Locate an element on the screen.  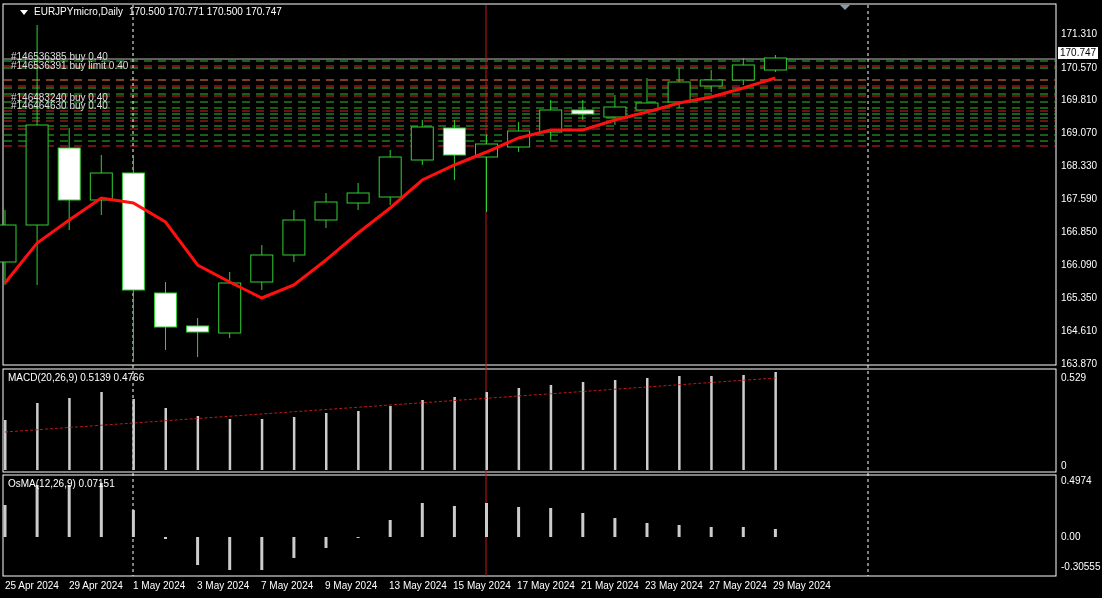
date-axis-label: 13 May 2024 is located at coordinates (418, 586).